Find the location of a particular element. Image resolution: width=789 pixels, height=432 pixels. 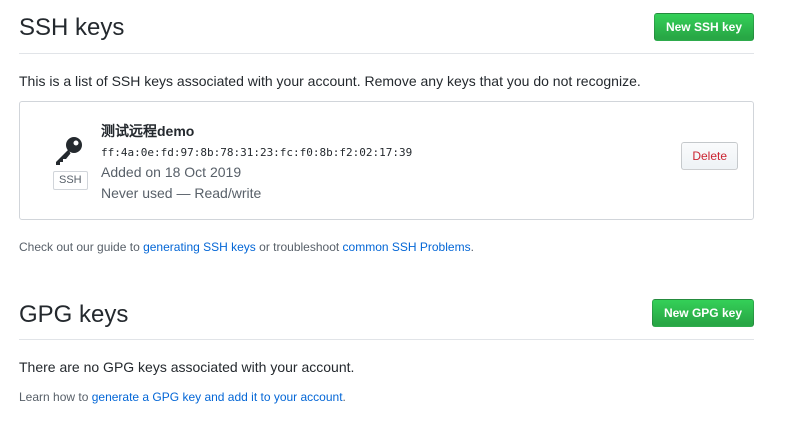

new-ssh-key-button: New SSH key is located at coordinates (703, 27).